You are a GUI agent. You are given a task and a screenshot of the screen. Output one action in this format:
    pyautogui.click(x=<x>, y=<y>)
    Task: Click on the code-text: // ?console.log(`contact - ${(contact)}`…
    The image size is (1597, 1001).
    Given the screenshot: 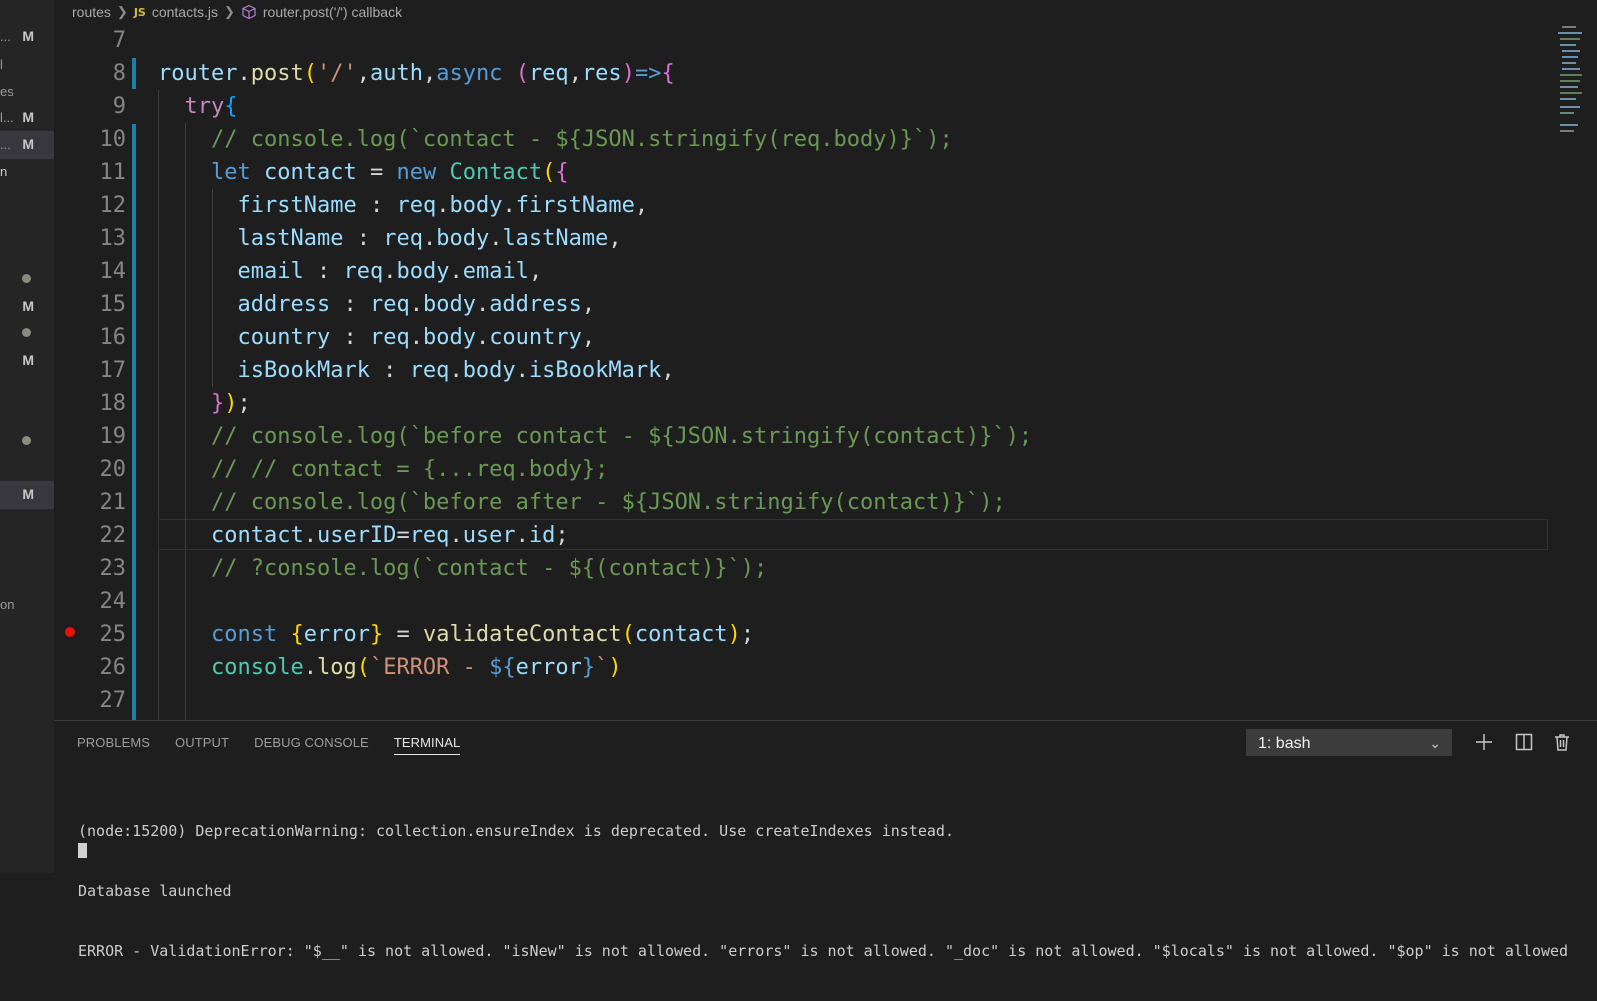 What is the action you would take?
    pyautogui.click(x=462, y=568)
    